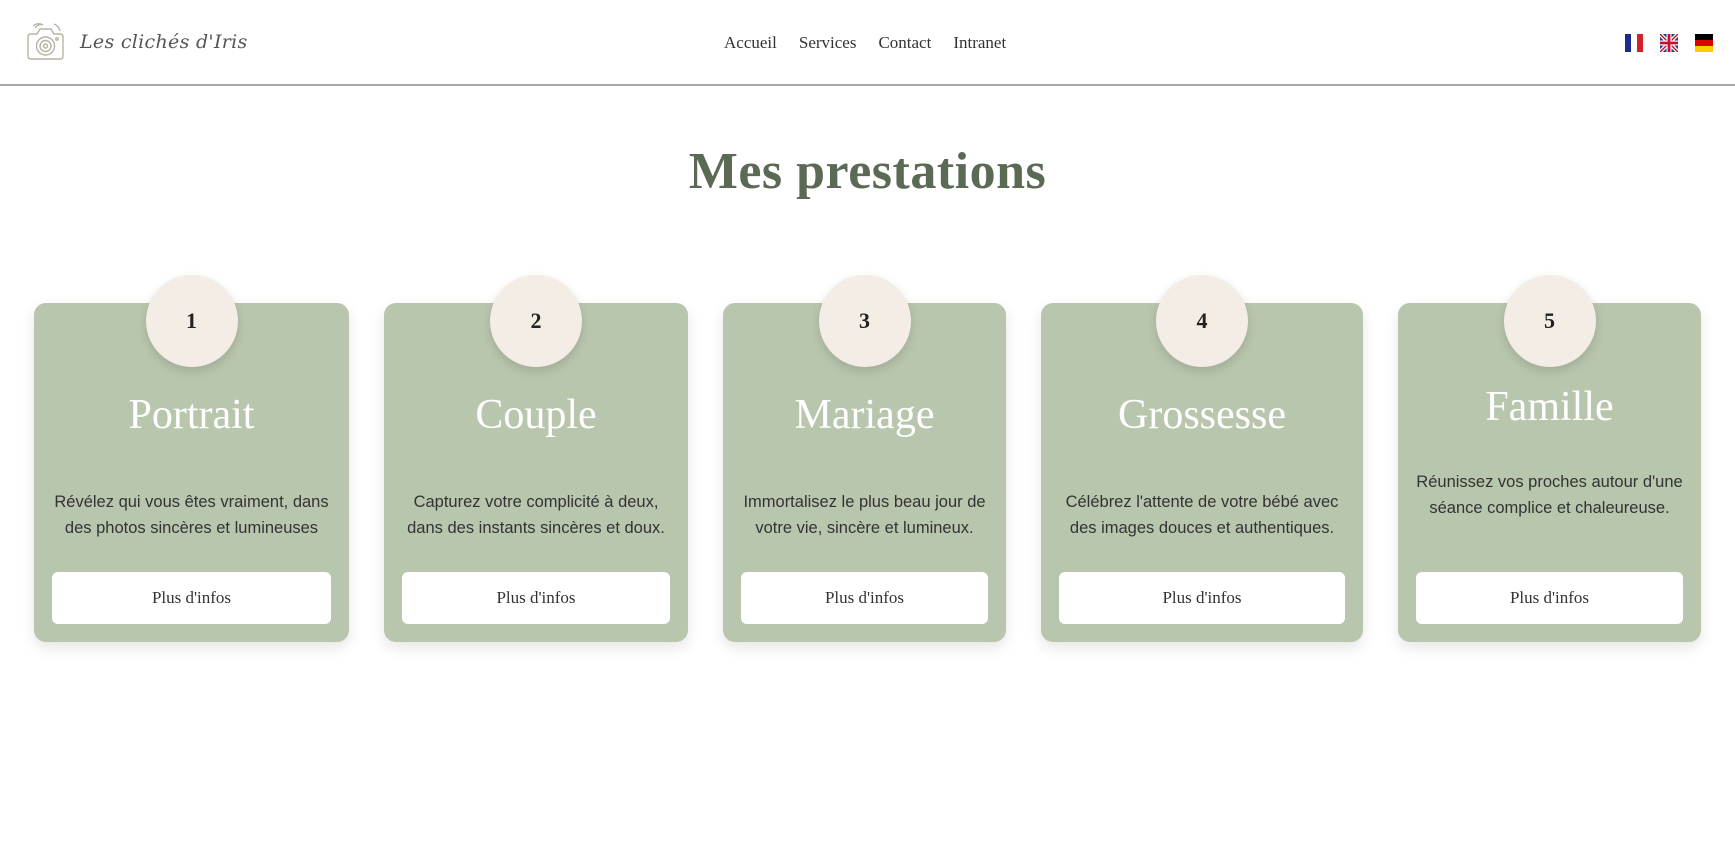  What do you see at coordinates (164, 42) in the screenshot?
I see `logo-text: Les clichés d'Iris` at bounding box center [164, 42].